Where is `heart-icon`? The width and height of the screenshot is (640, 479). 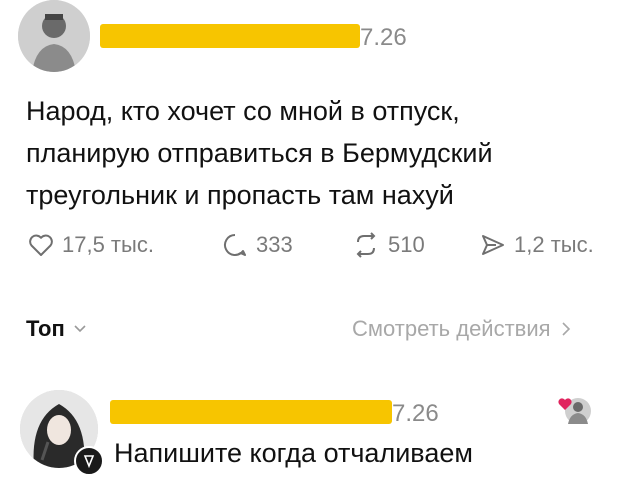
heart-icon is located at coordinates (41, 245).